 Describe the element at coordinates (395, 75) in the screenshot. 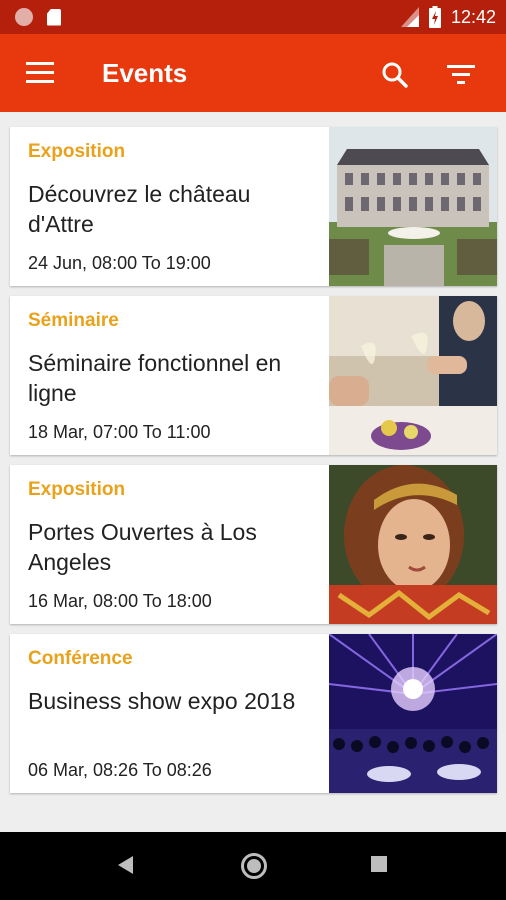

I see `search-icon` at that location.